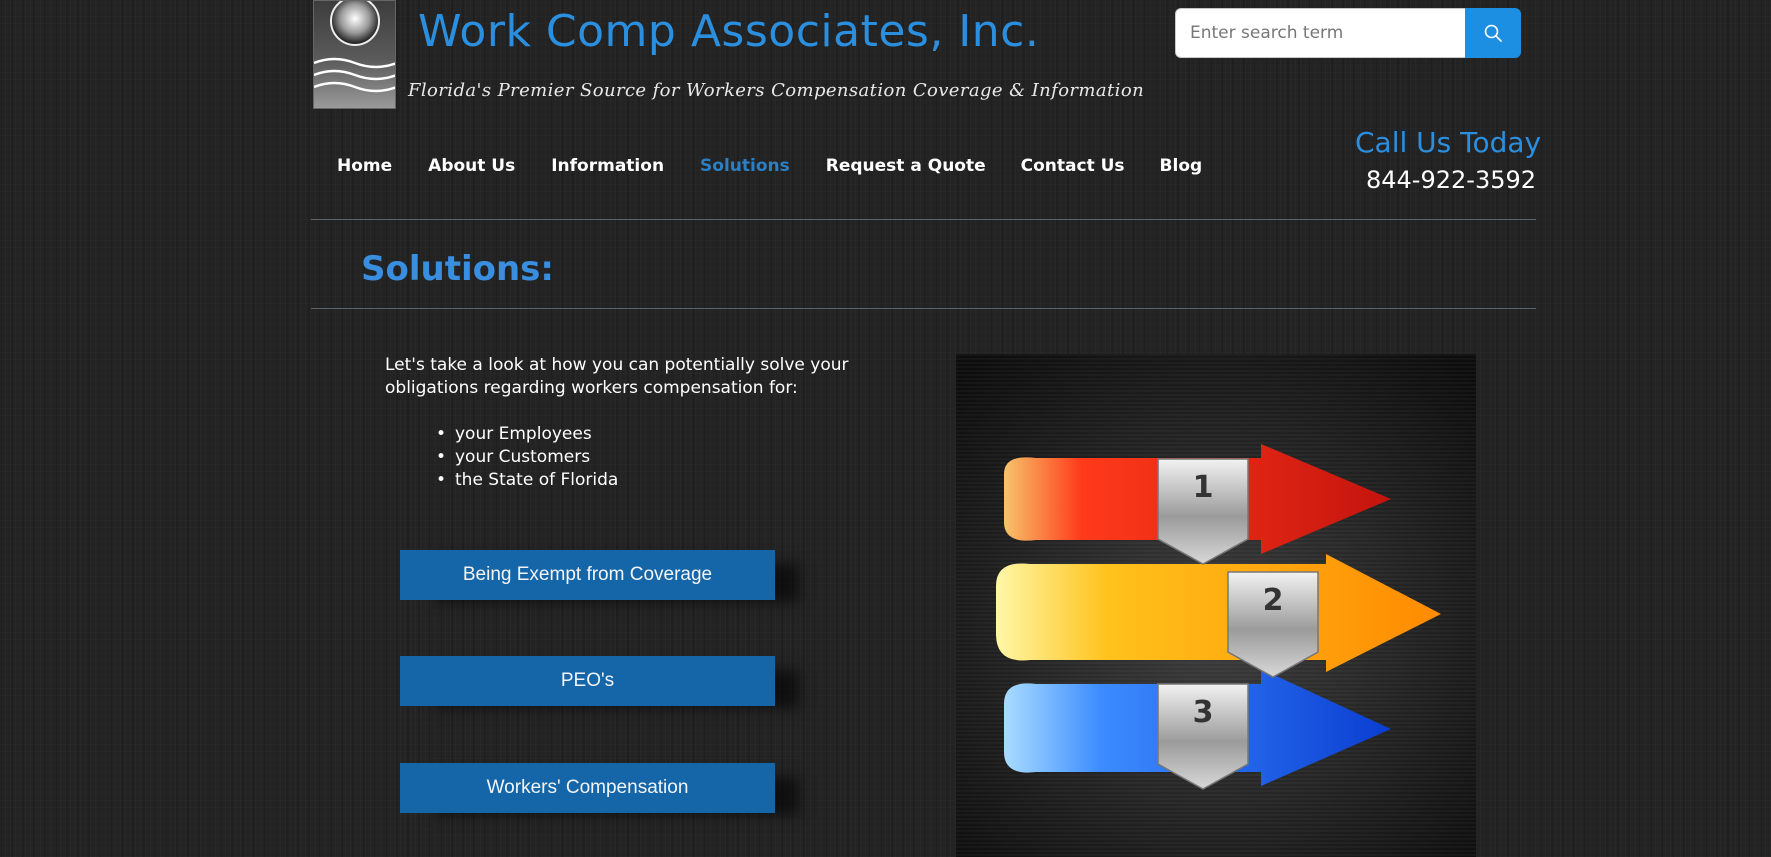  I want to click on search-input, so click(1320, 33).